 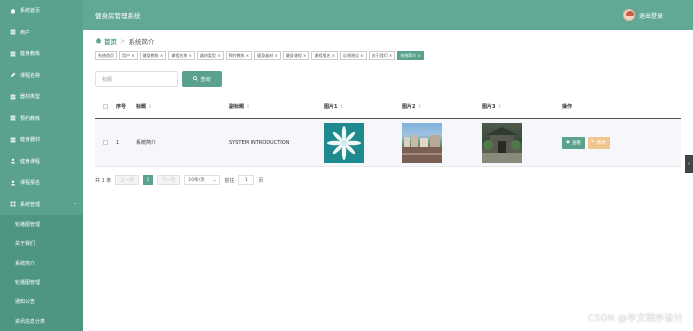 What do you see at coordinates (214, 180) in the screenshot?
I see `chevron-down-icon: ⌄` at bounding box center [214, 180].